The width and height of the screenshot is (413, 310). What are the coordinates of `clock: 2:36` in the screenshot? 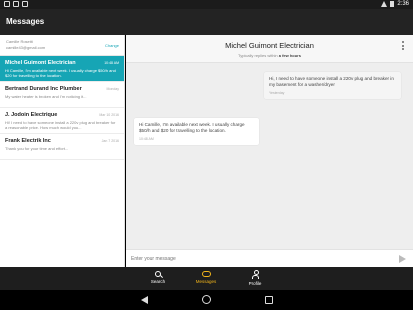 It's located at (403, 4).